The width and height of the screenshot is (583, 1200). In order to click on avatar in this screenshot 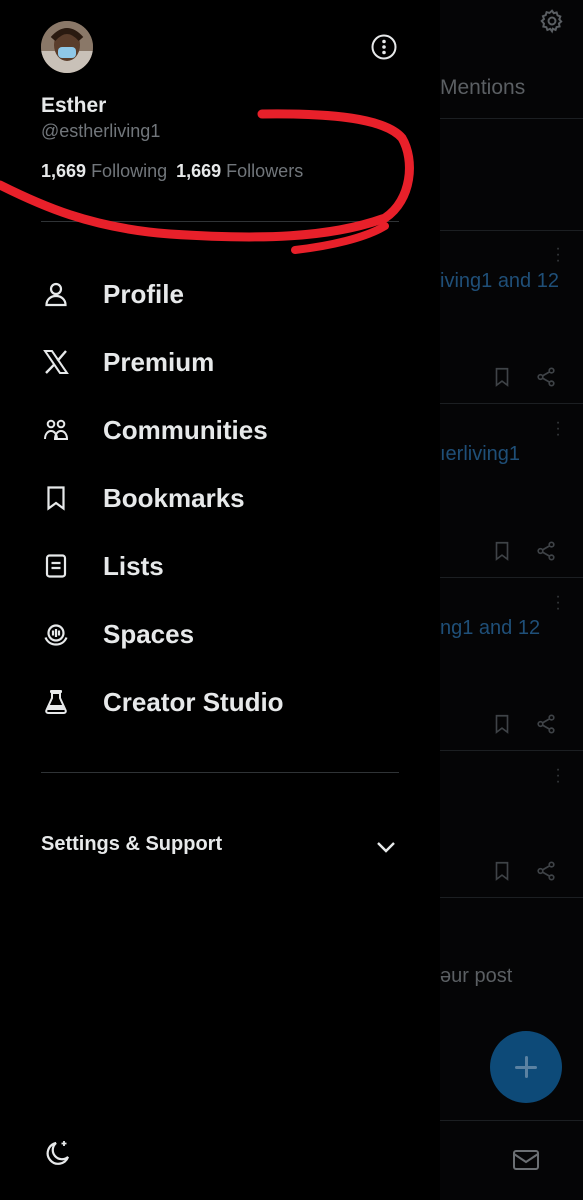, I will do `click(67, 47)`.